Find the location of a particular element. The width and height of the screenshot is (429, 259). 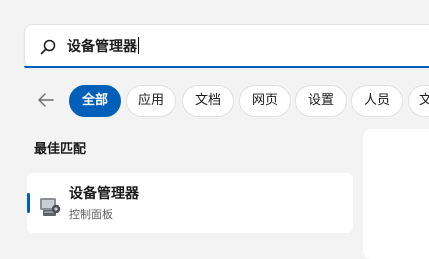

filter-chip-settings: 设置 is located at coordinates (321, 101).